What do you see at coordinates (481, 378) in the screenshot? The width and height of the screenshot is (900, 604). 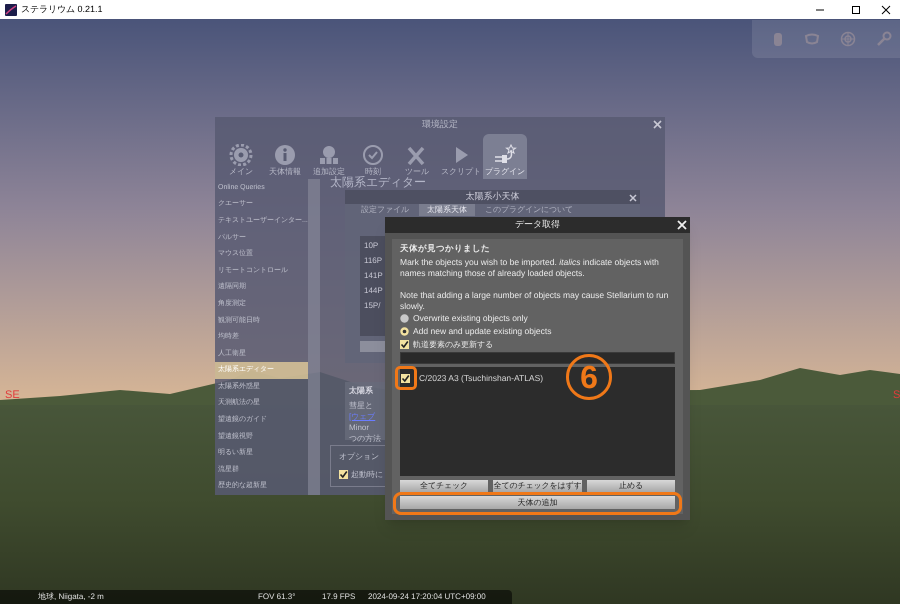 I see `object-name: C/2023 A3 (Tsuchinshan-ATLAS)` at bounding box center [481, 378].